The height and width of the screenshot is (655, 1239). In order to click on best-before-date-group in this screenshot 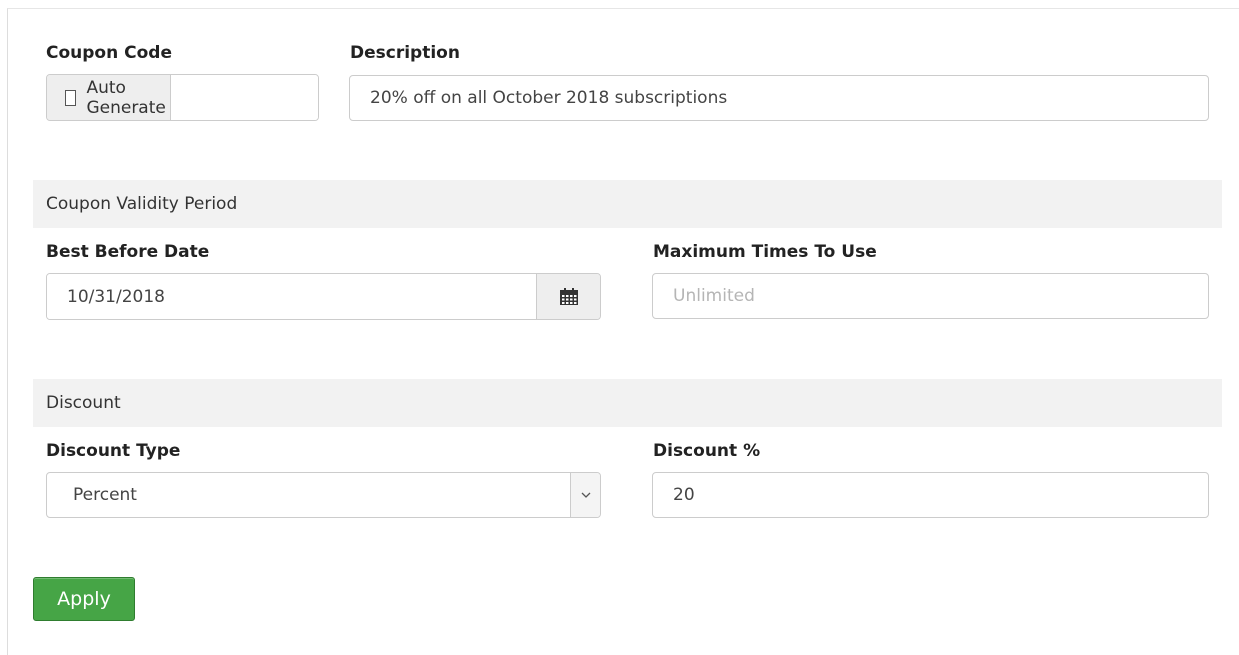, I will do `click(323, 296)`.